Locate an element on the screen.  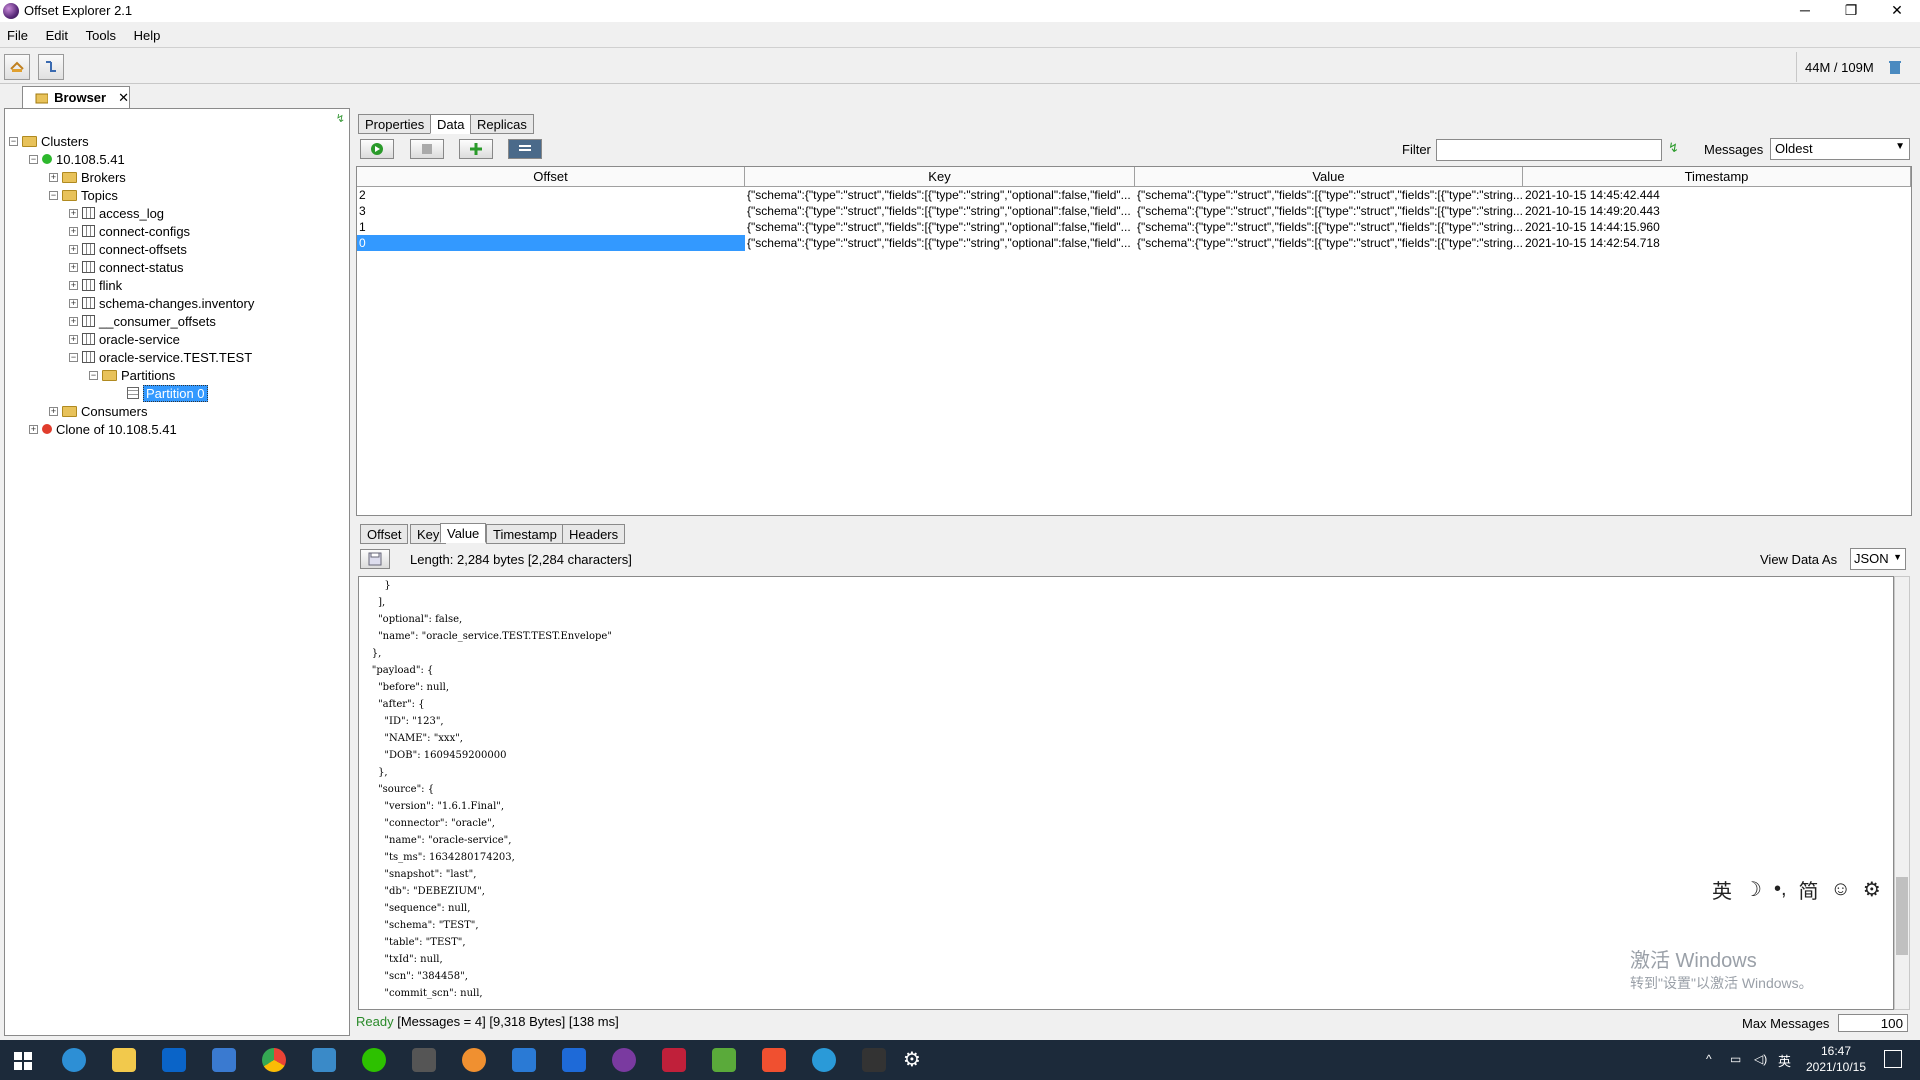
column-header-timestamp: Timestamp is located at coordinates (1717, 177).